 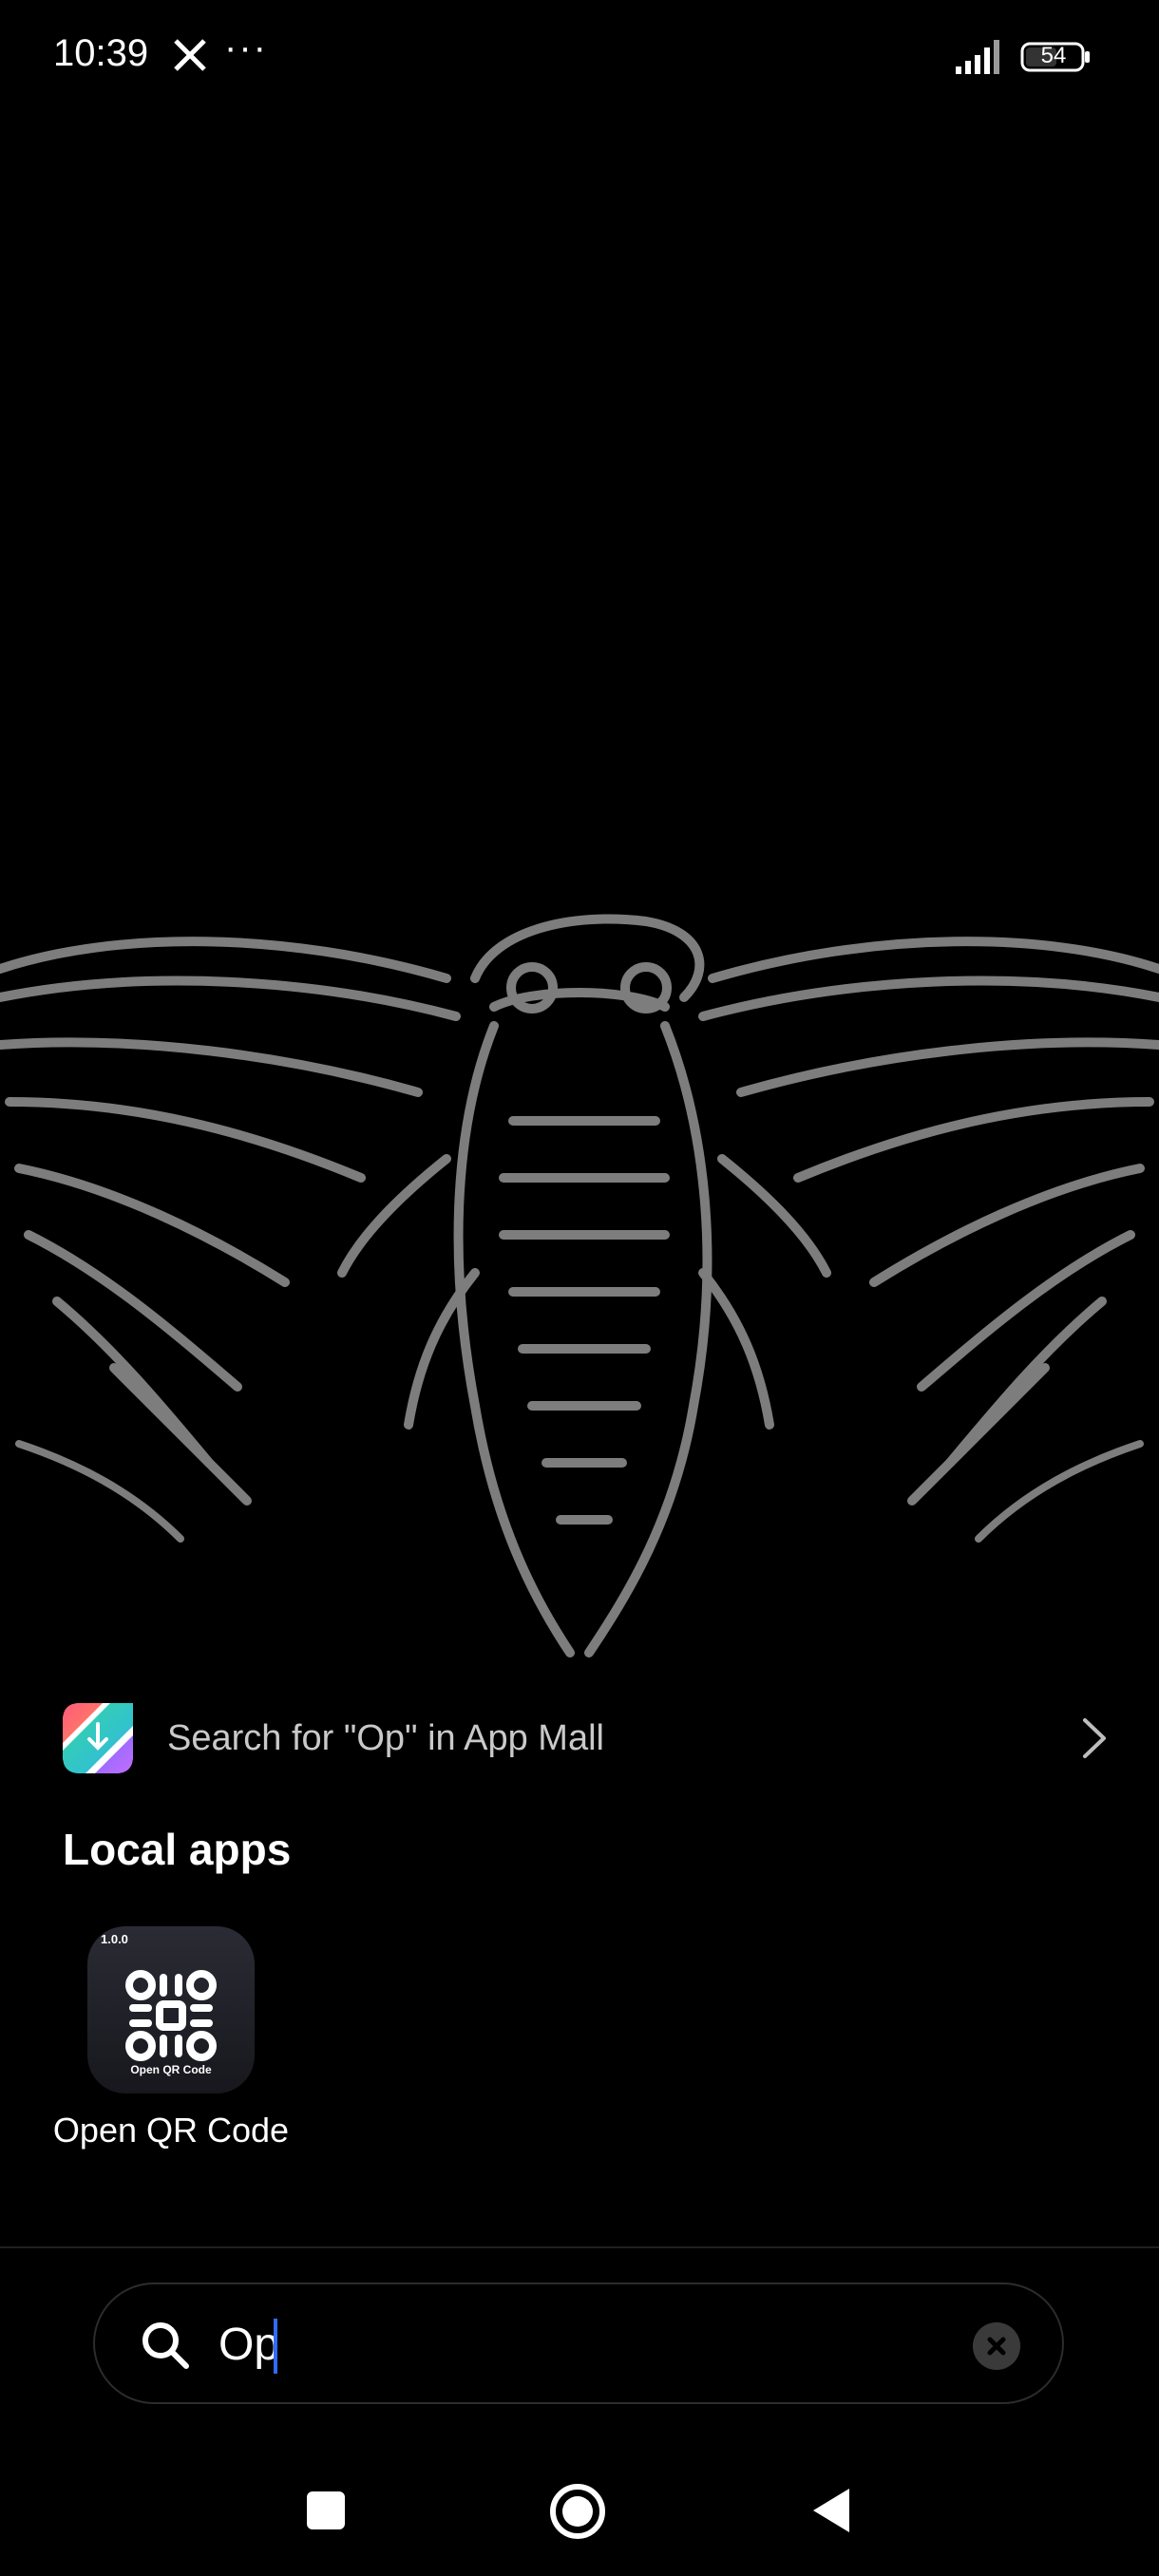 What do you see at coordinates (579, 2247) in the screenshot?
I see `divider` at bounding box center [579, 2247].